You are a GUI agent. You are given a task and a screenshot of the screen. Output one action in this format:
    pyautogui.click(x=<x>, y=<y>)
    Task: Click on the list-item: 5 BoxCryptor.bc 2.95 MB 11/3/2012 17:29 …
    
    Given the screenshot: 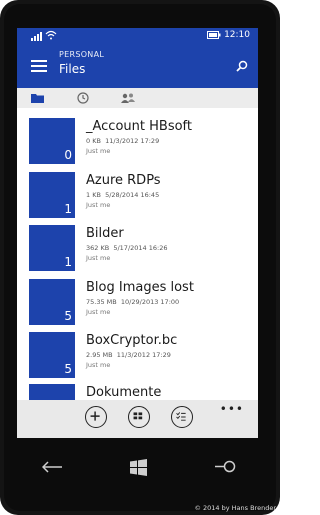 What is the action you would take?
    pyautogui.click(x=137, y=357)
    